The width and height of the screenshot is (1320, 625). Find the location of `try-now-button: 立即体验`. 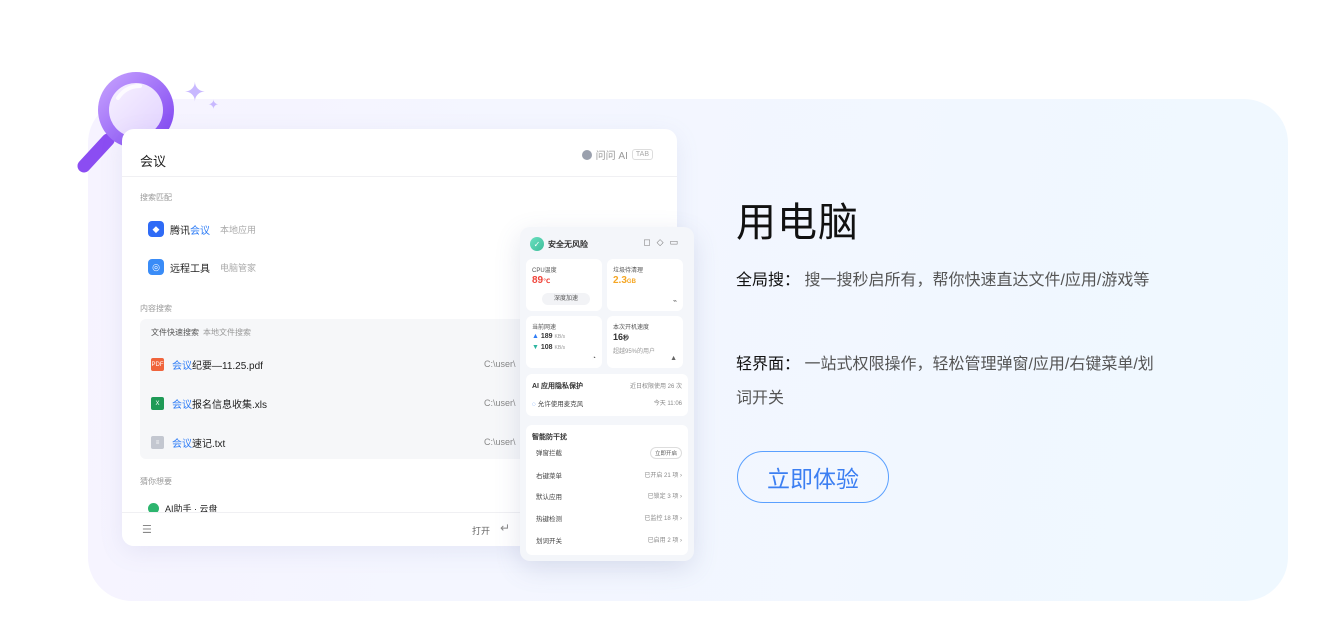

try-now-button: 立即体验 is located at coordinates (813, 477).